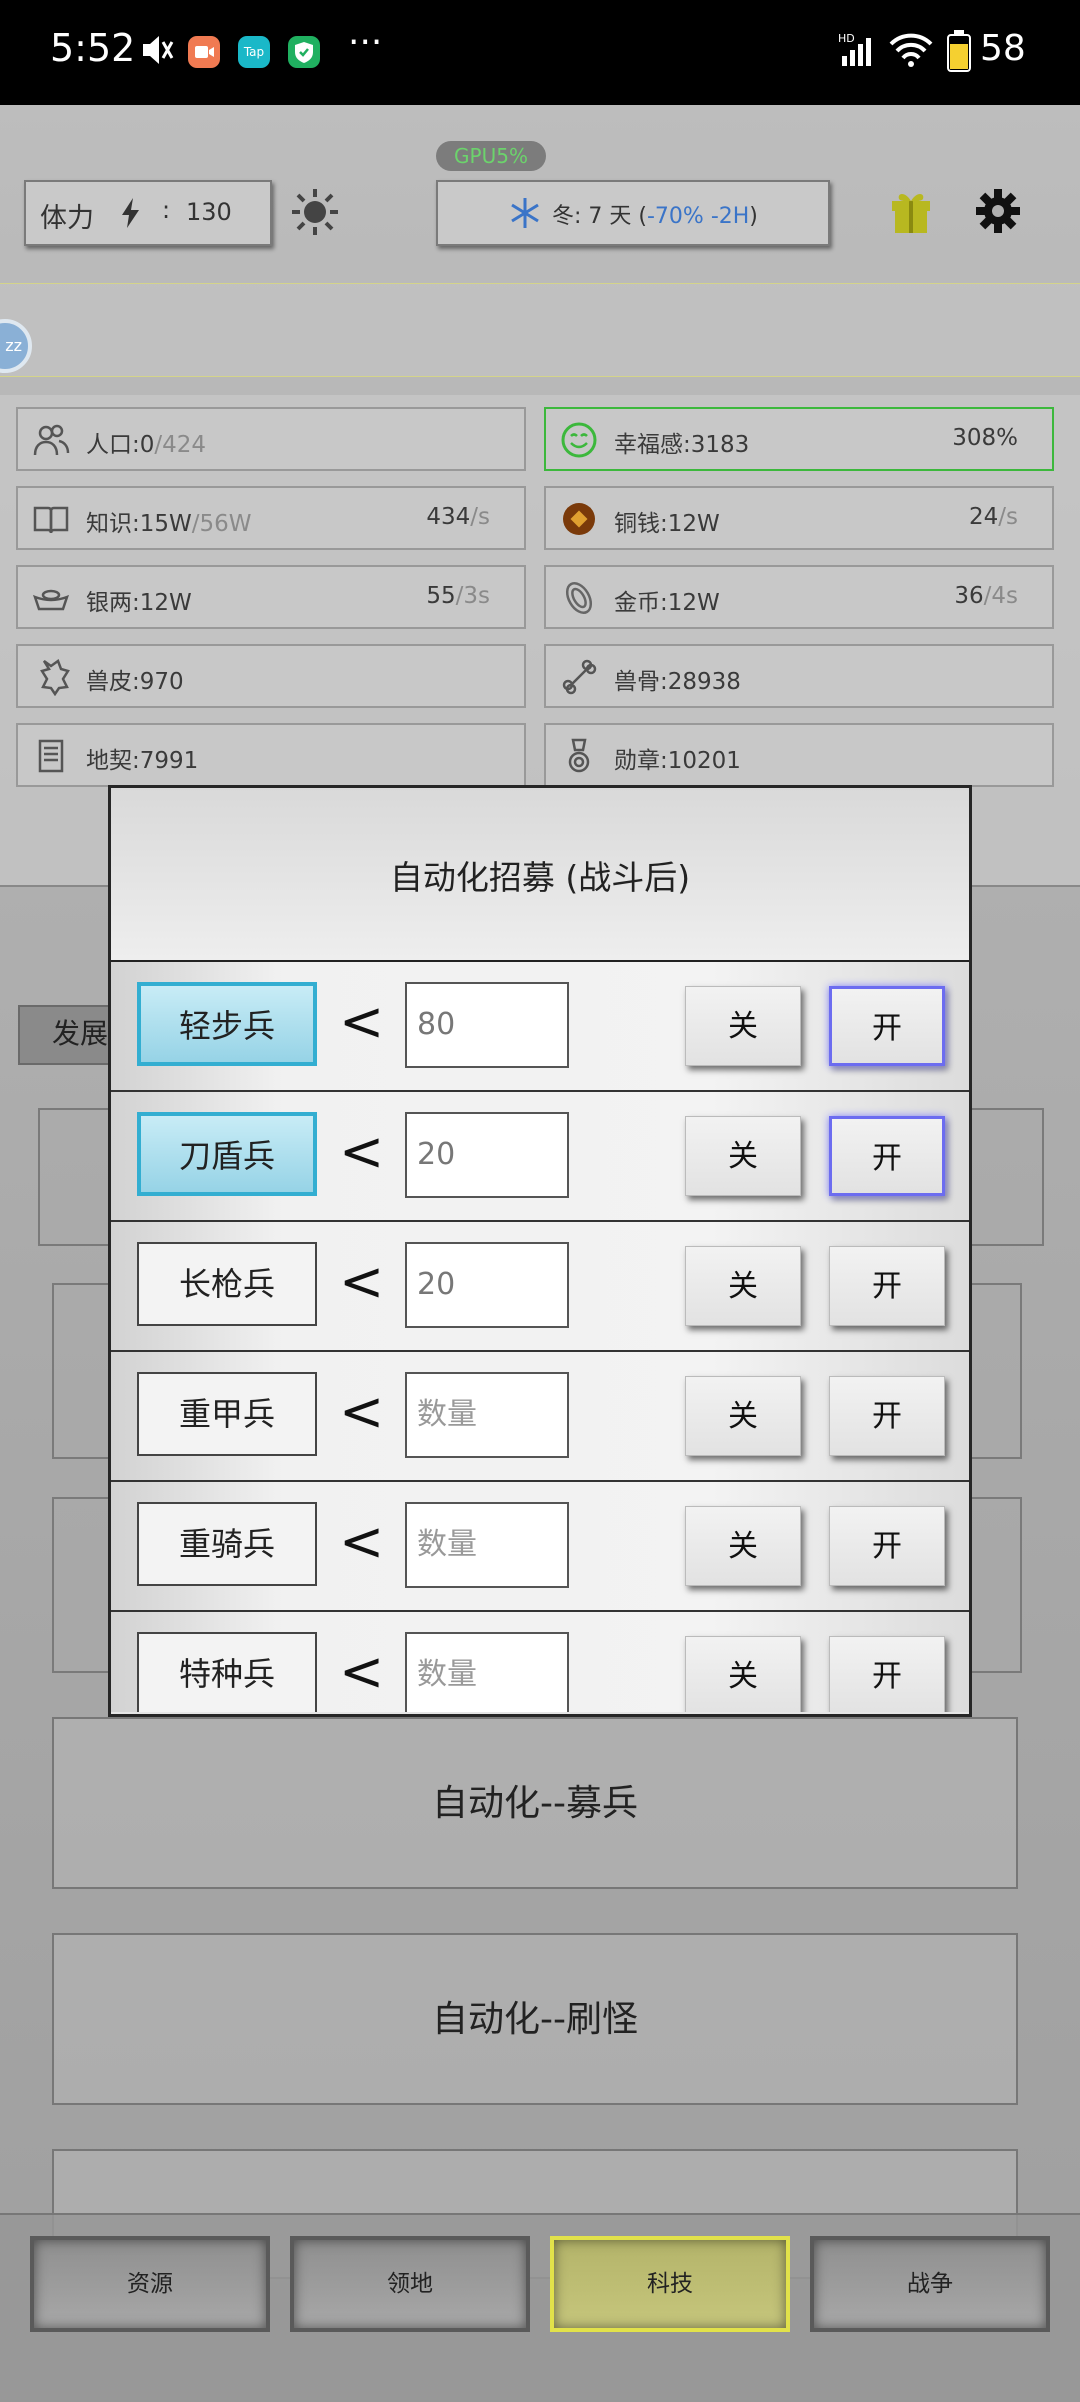  Describe the element at coordinates (227, 1544) in the screenshot. I see `unit-heavy-cavalry: 重骑兵` at that location.